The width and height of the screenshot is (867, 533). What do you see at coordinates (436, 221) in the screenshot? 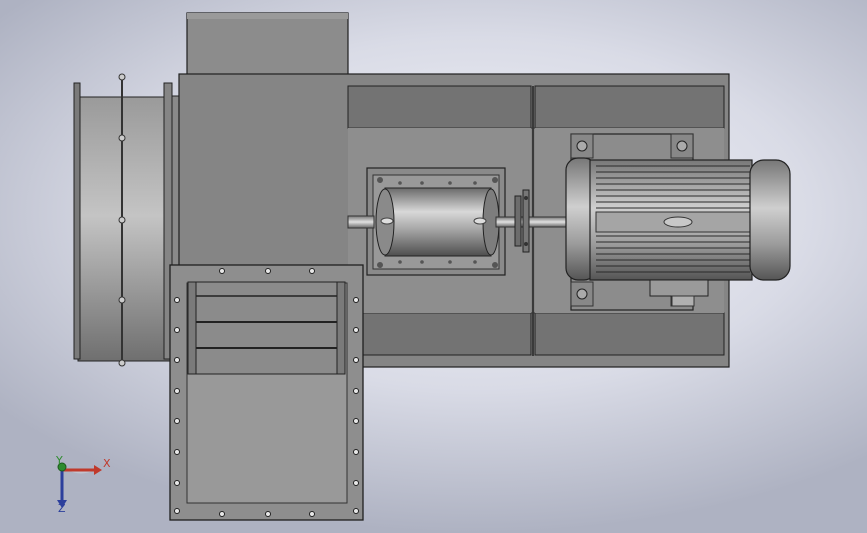
I see `bearing-assembly` at bounding box center [436, 221].